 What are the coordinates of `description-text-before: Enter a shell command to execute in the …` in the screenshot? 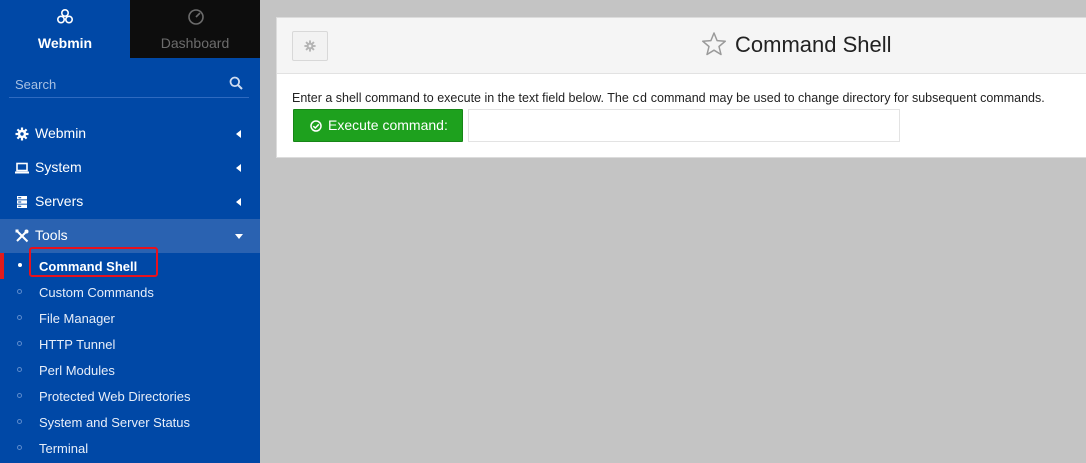 It's located at (462, 98).